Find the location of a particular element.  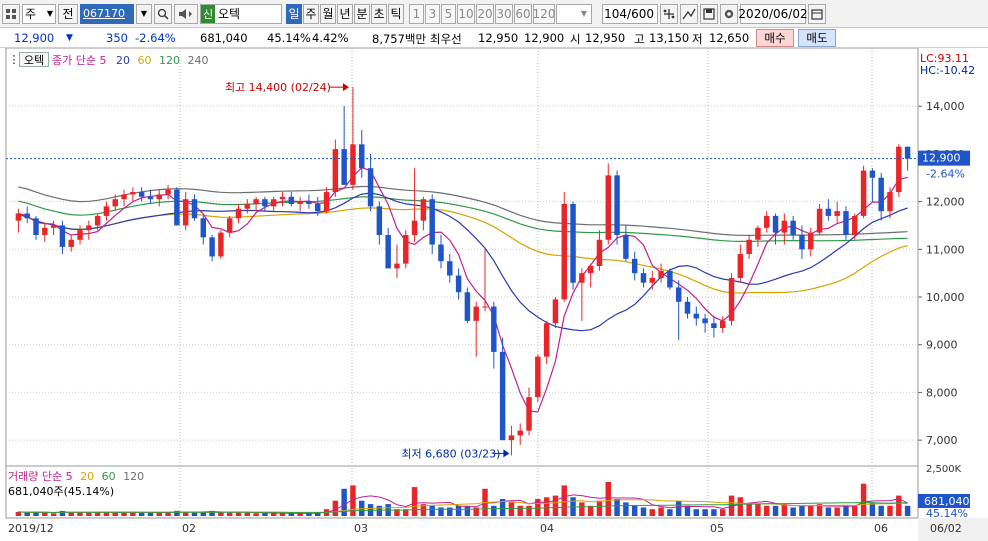

stock-name-field: 신 오텍 is located at coordinates (241, 13).